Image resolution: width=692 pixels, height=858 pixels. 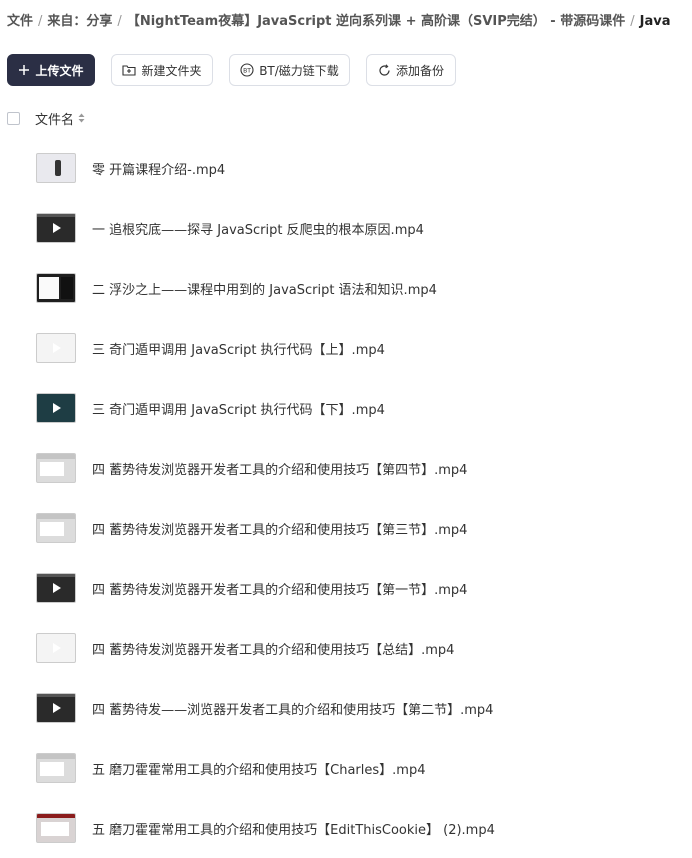 I want to click on file-row: 二 浮沙之上——课程中用到的 JavaScript 语法和知识.mp4, so click(x=346, y=288).